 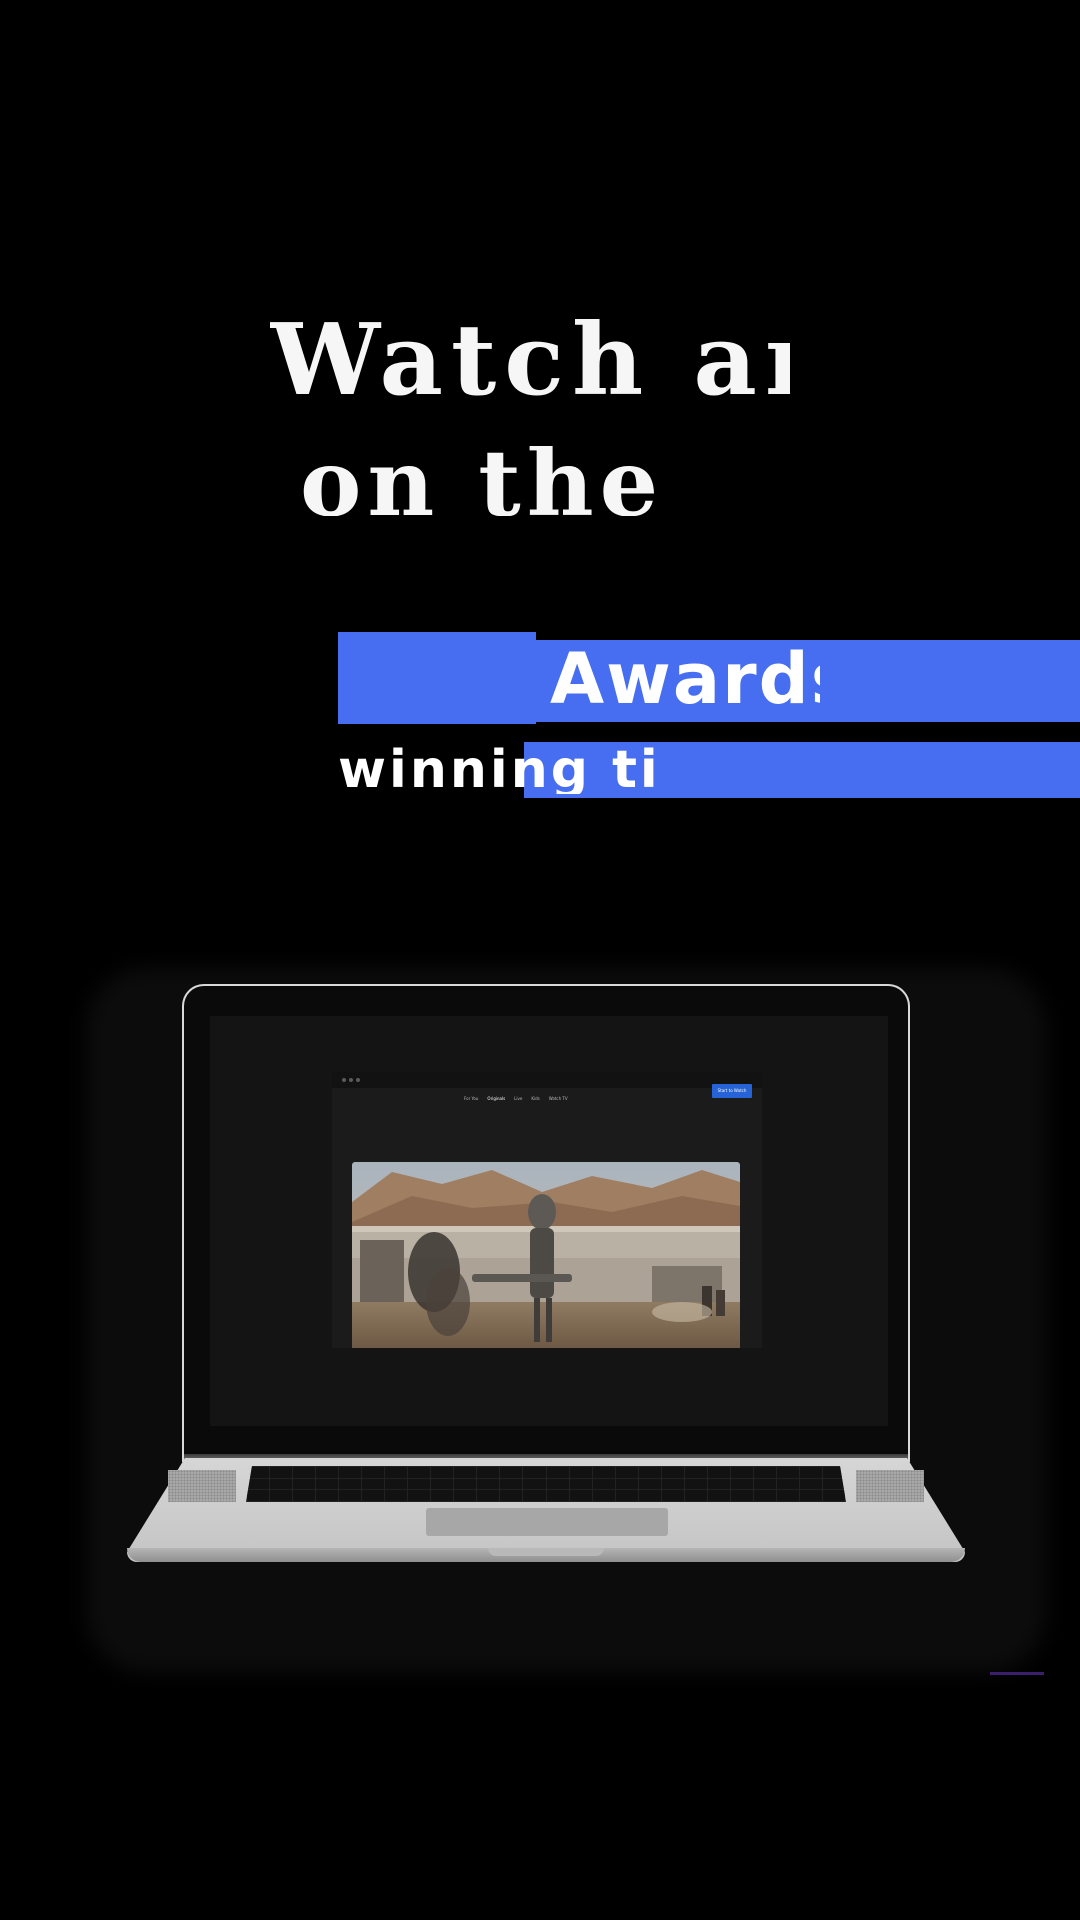 I want to click on nav-item-live: Live, so click(x=518, y=1098).